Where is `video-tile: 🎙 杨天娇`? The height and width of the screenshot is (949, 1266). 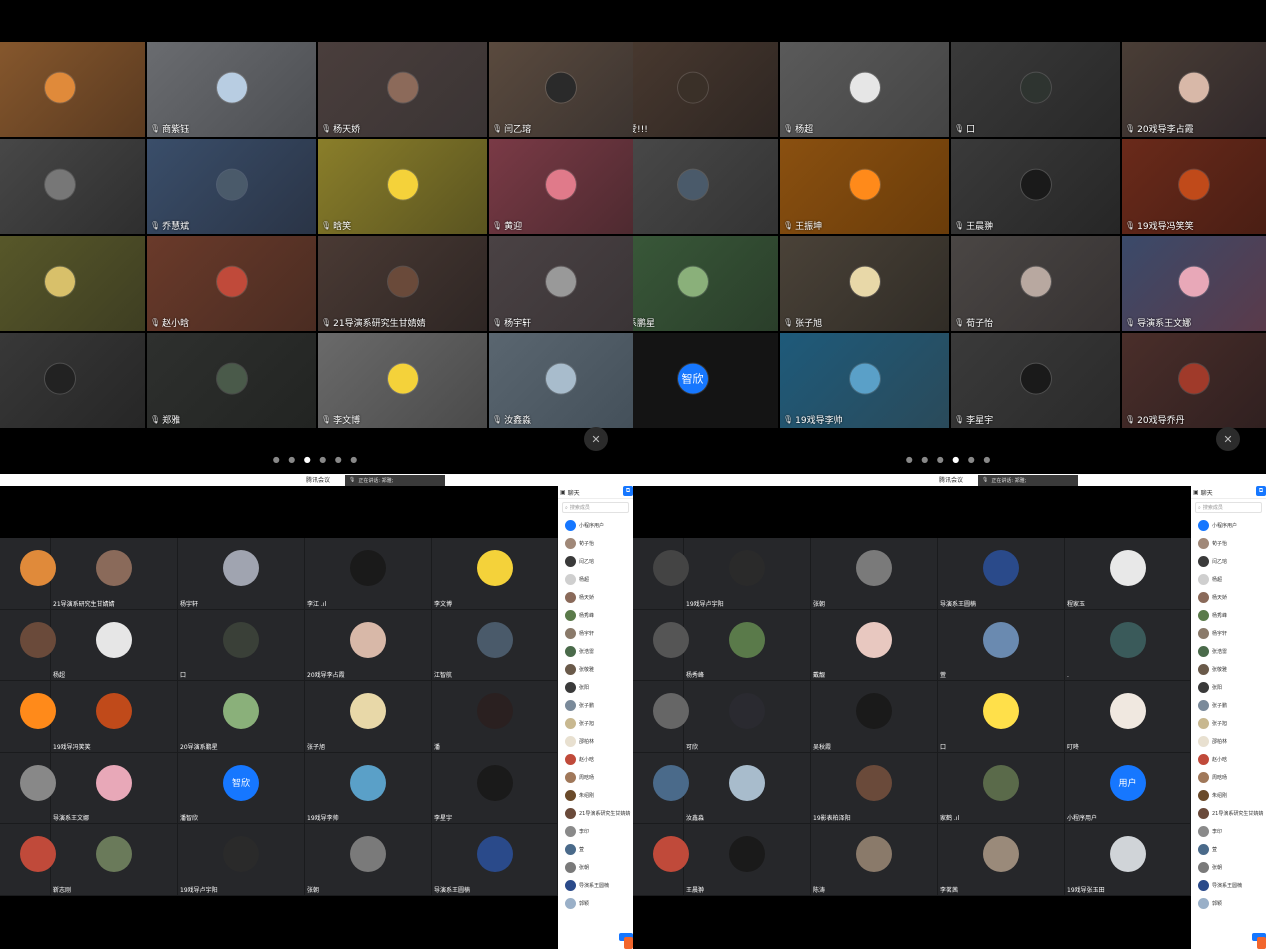 video-tile: 🎙 杨天娇 is located at coordinates (402, 89).